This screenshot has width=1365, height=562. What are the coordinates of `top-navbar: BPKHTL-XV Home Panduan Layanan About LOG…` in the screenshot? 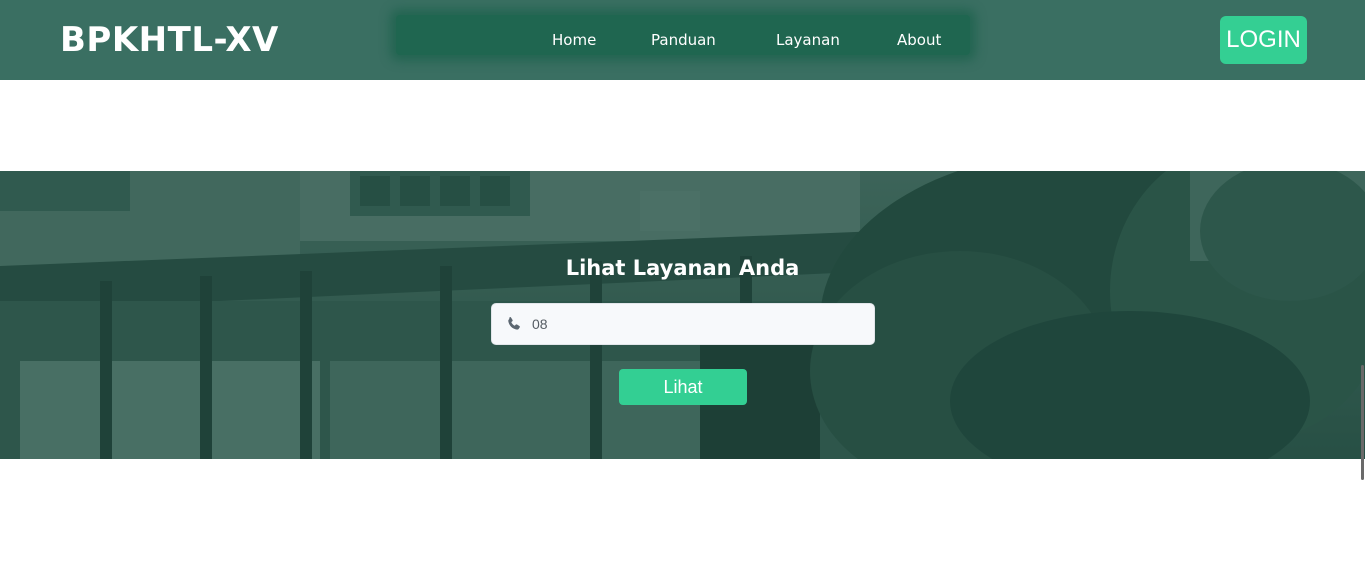 It's located at (682, 40).